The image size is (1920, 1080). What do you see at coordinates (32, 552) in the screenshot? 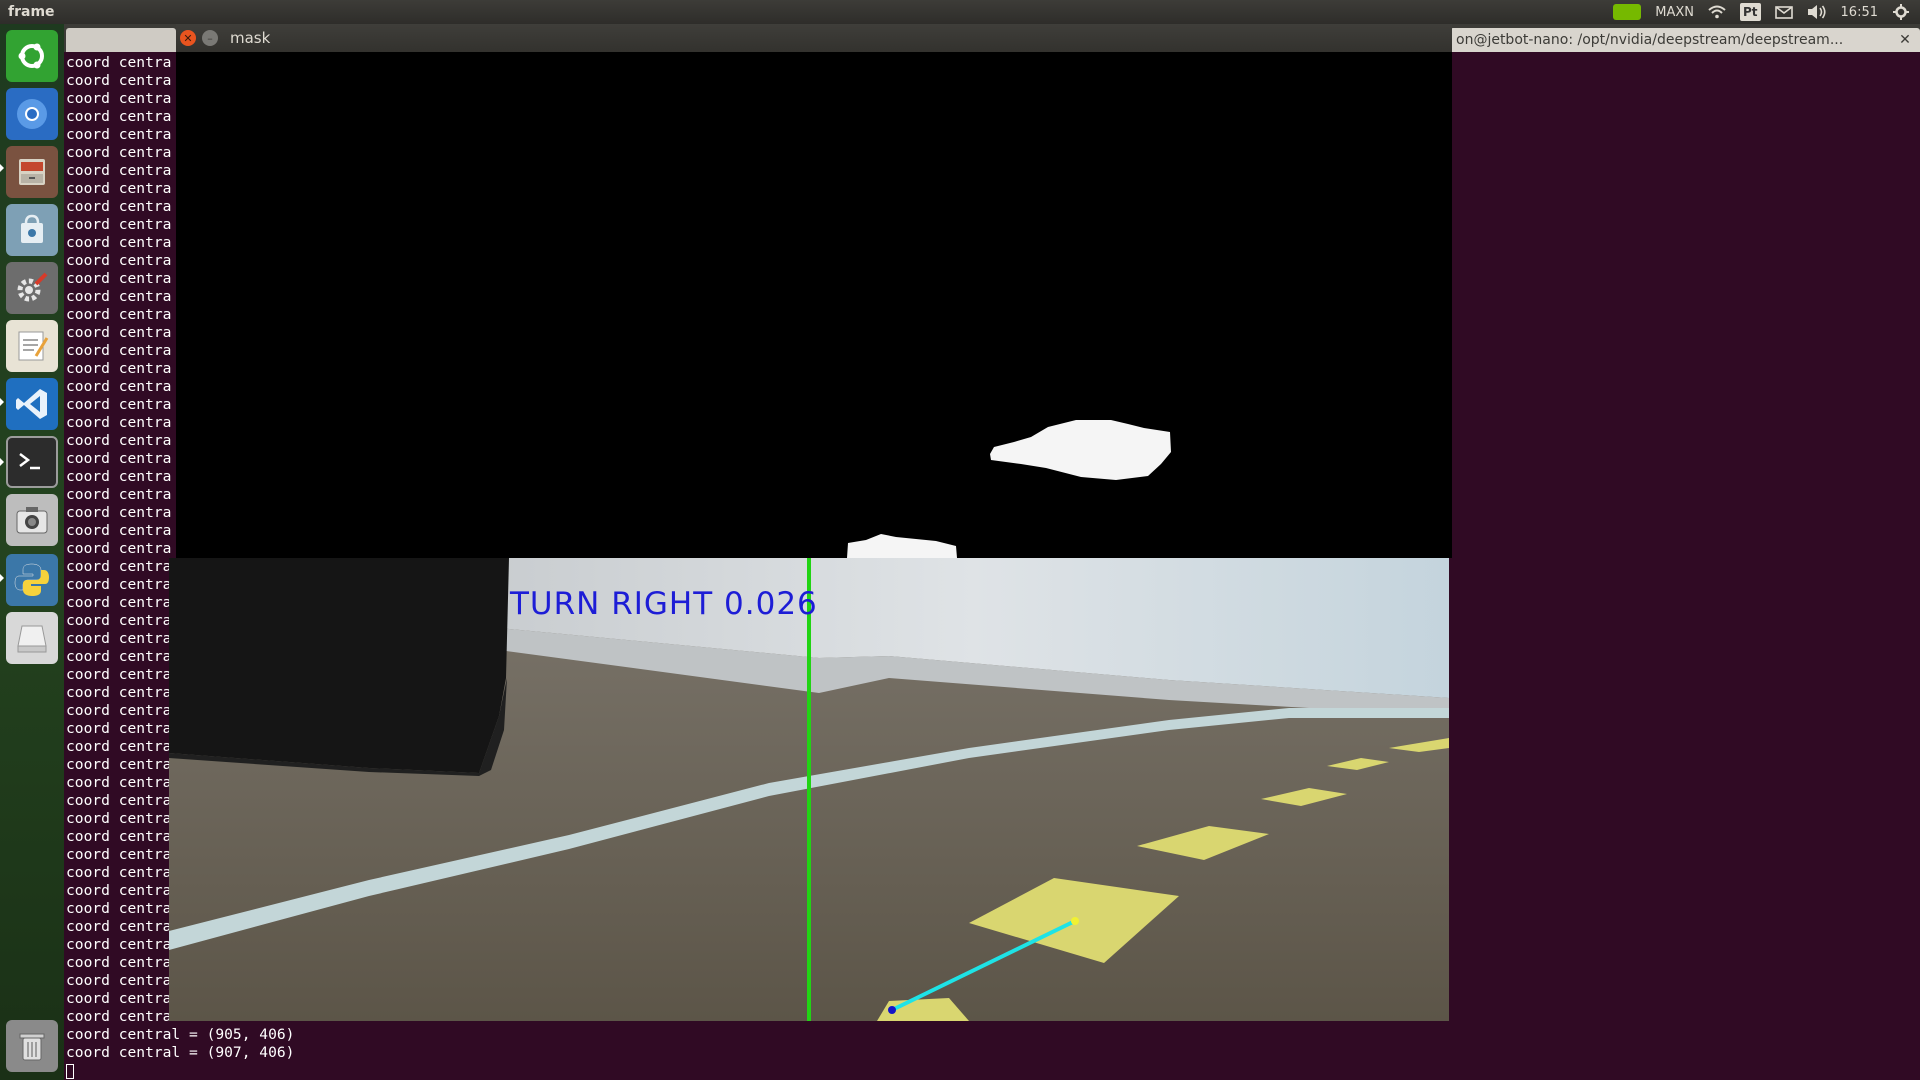
I see `launcher` at bounding box center [32, 552].